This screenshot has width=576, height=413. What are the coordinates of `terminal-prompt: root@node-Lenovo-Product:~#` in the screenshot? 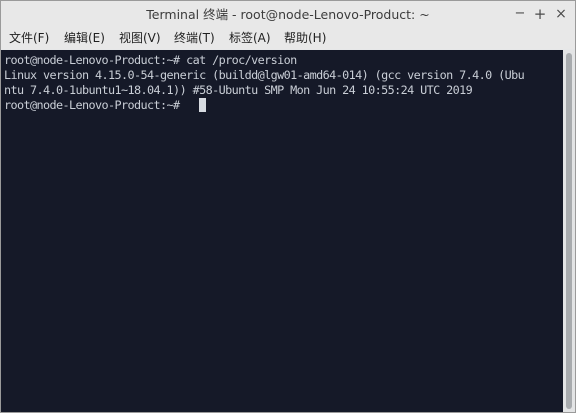 It's located at (95, 105).